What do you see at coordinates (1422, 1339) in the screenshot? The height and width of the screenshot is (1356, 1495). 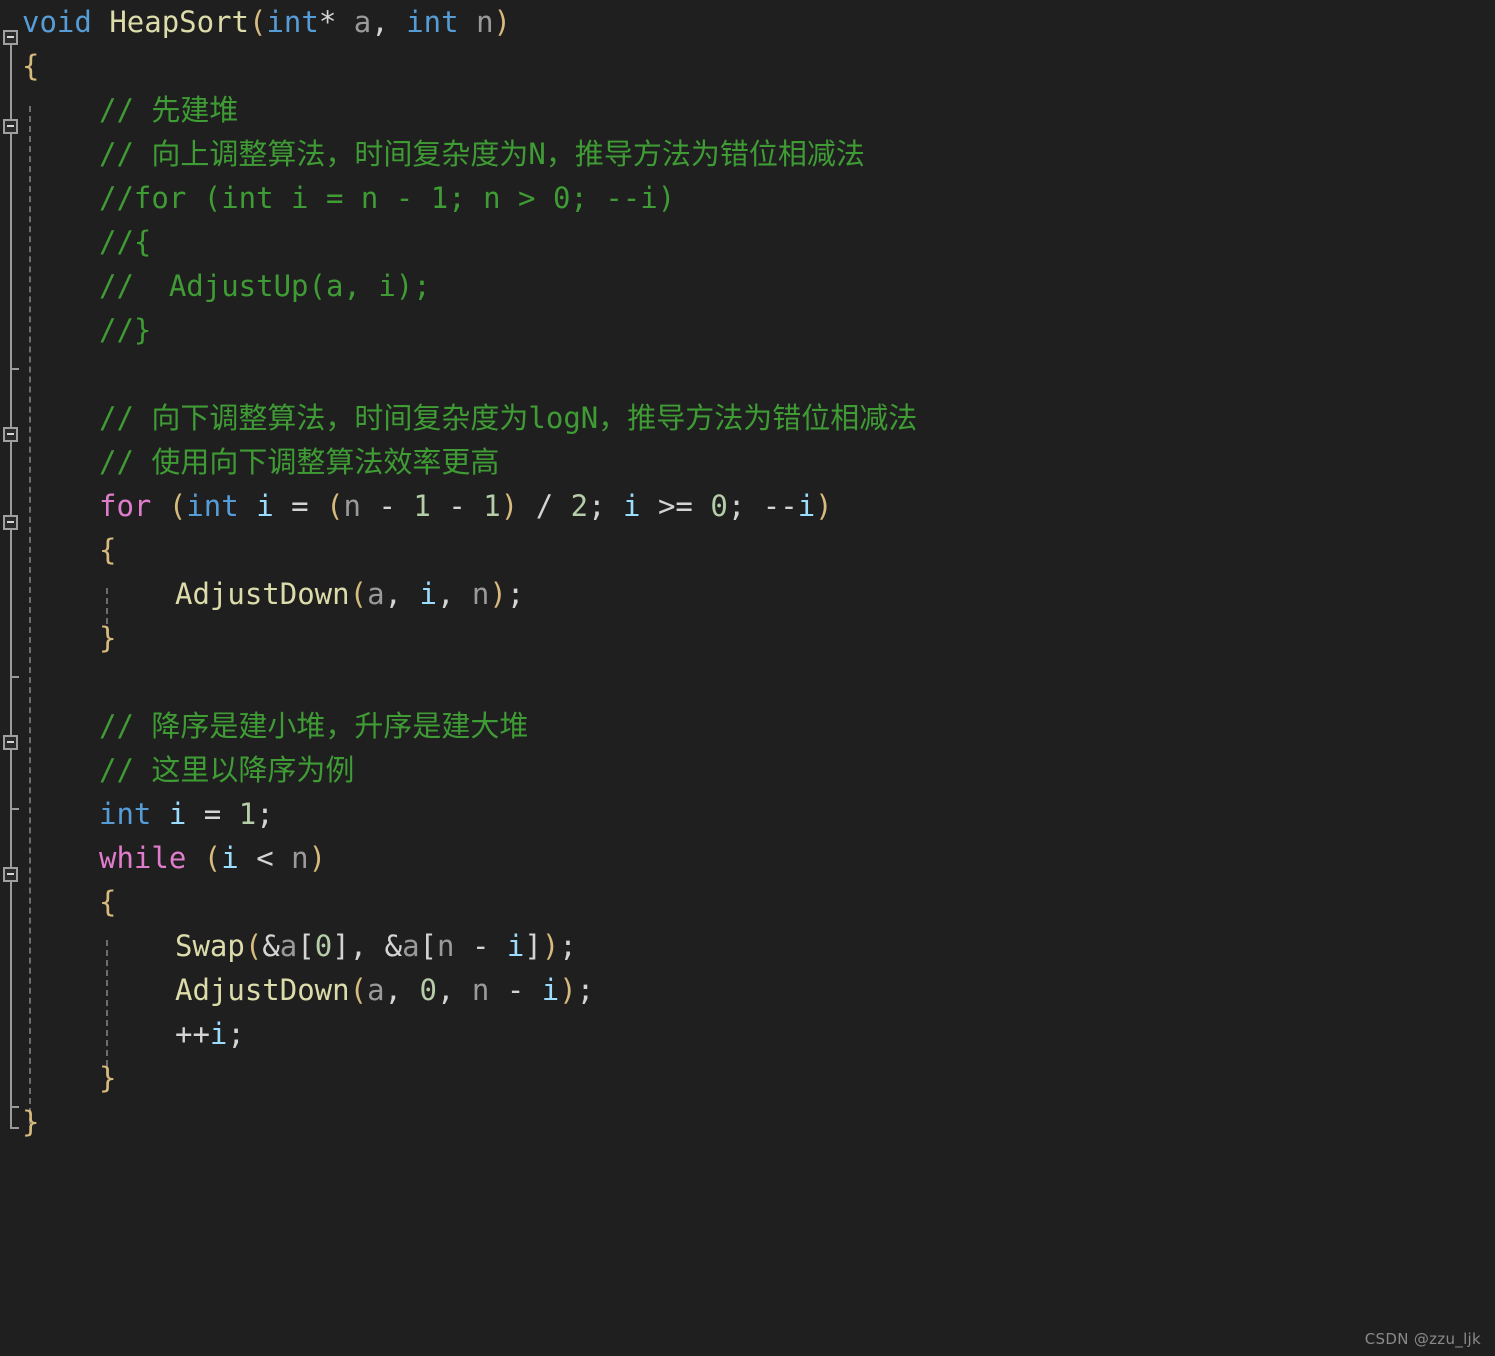 I see `watermark-text: CSDN @zzu_ljk` at bounding box center [1422, 1339].